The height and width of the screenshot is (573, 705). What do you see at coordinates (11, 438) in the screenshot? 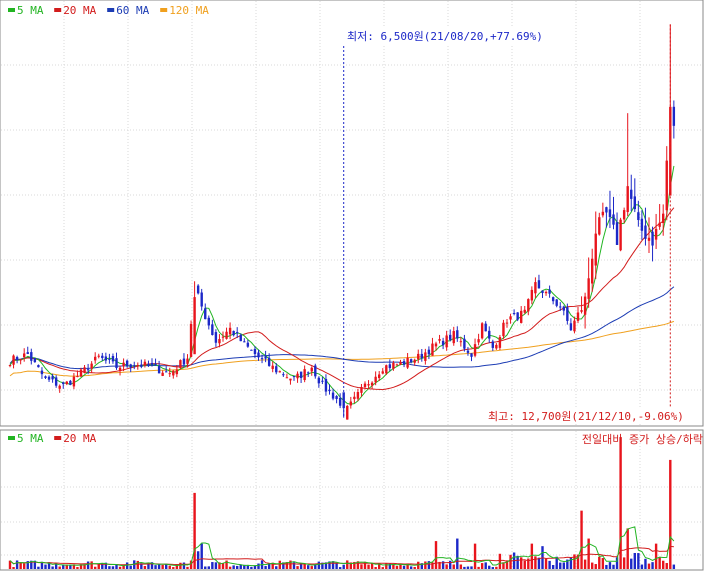
I see `legend-swatch` at bounding box center [11, 438].